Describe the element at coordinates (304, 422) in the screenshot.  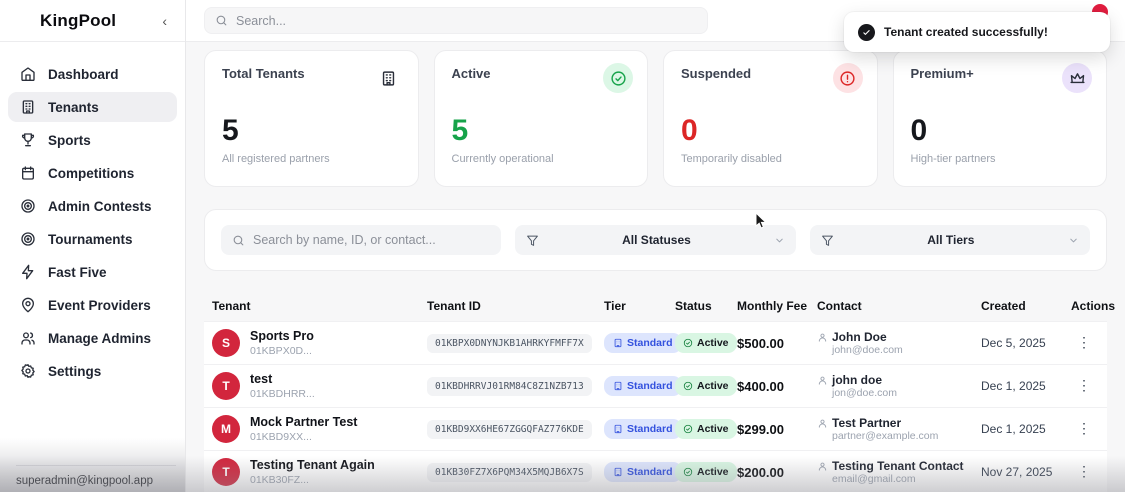
I see `tenant-name: Mock Partner Test` at that location.